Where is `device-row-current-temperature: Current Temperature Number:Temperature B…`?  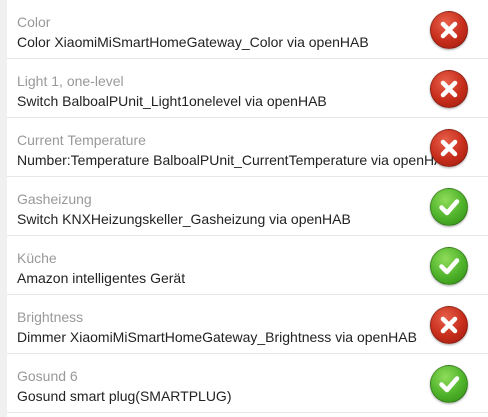
device-row-current-temperature: Current Temperature Number:Temperature B… is located at coordinates (247, 147).